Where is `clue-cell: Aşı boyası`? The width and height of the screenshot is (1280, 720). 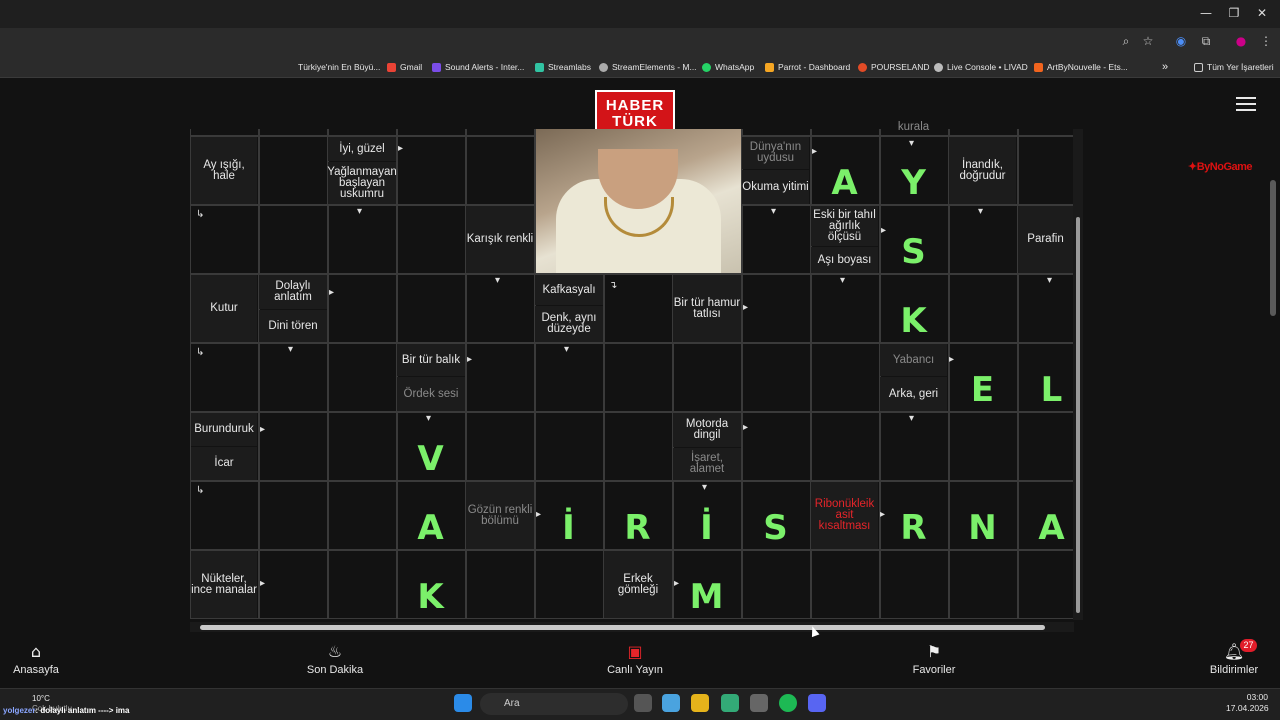 clue-cell: Aşı boyası is located at coordinates (844, 260).